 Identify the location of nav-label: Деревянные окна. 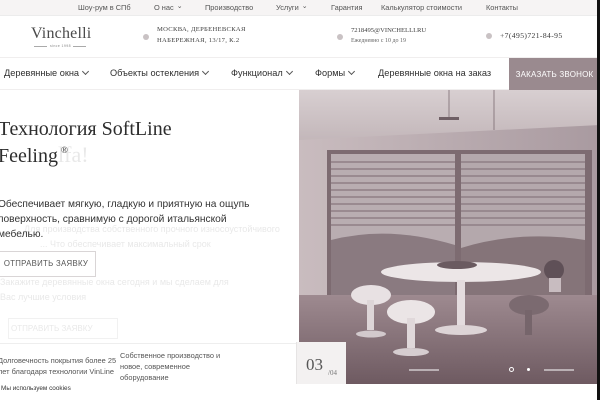
(42, 73).